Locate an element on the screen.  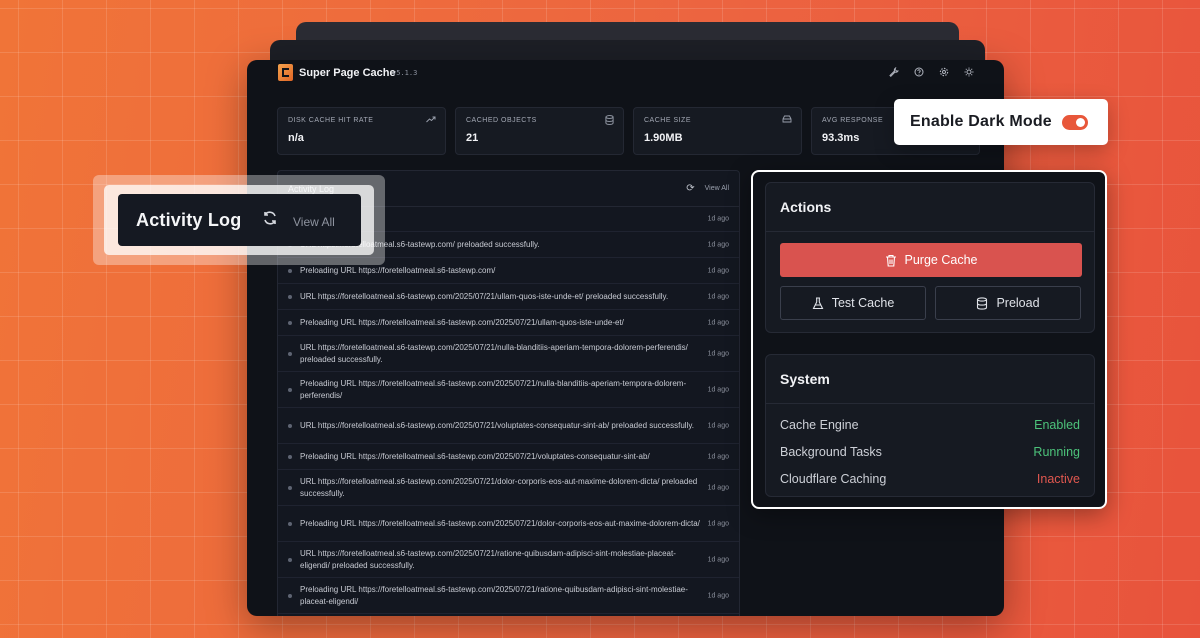
trend-up-icon is located at coordinates (431, 120).